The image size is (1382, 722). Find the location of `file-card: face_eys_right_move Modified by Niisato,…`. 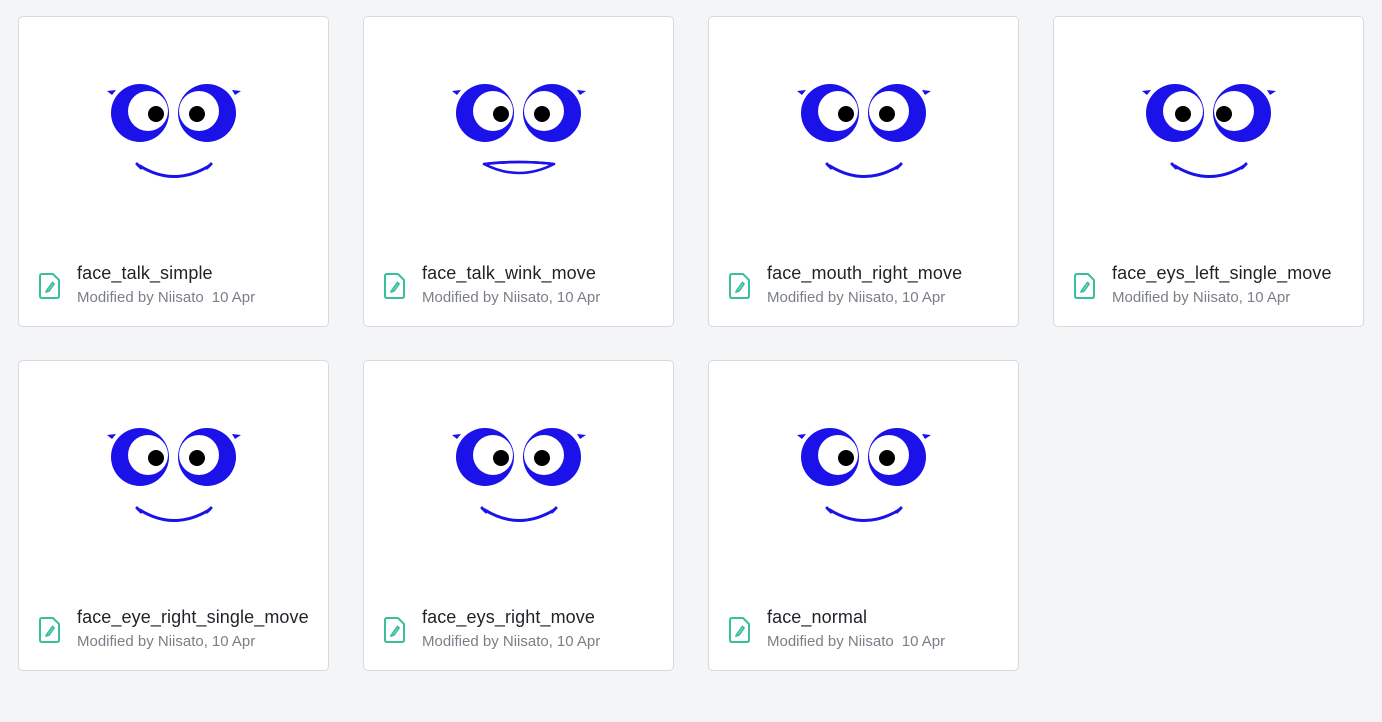

file-card: face_eys_right_move Modified by Niisato,… is located at coordinates (518, 515).